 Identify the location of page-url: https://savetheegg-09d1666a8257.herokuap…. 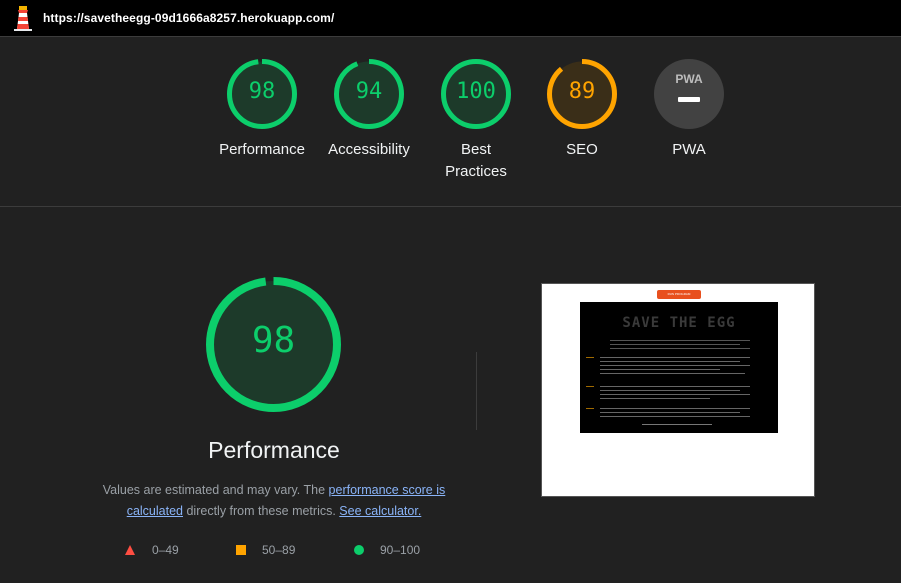
(188, 18).